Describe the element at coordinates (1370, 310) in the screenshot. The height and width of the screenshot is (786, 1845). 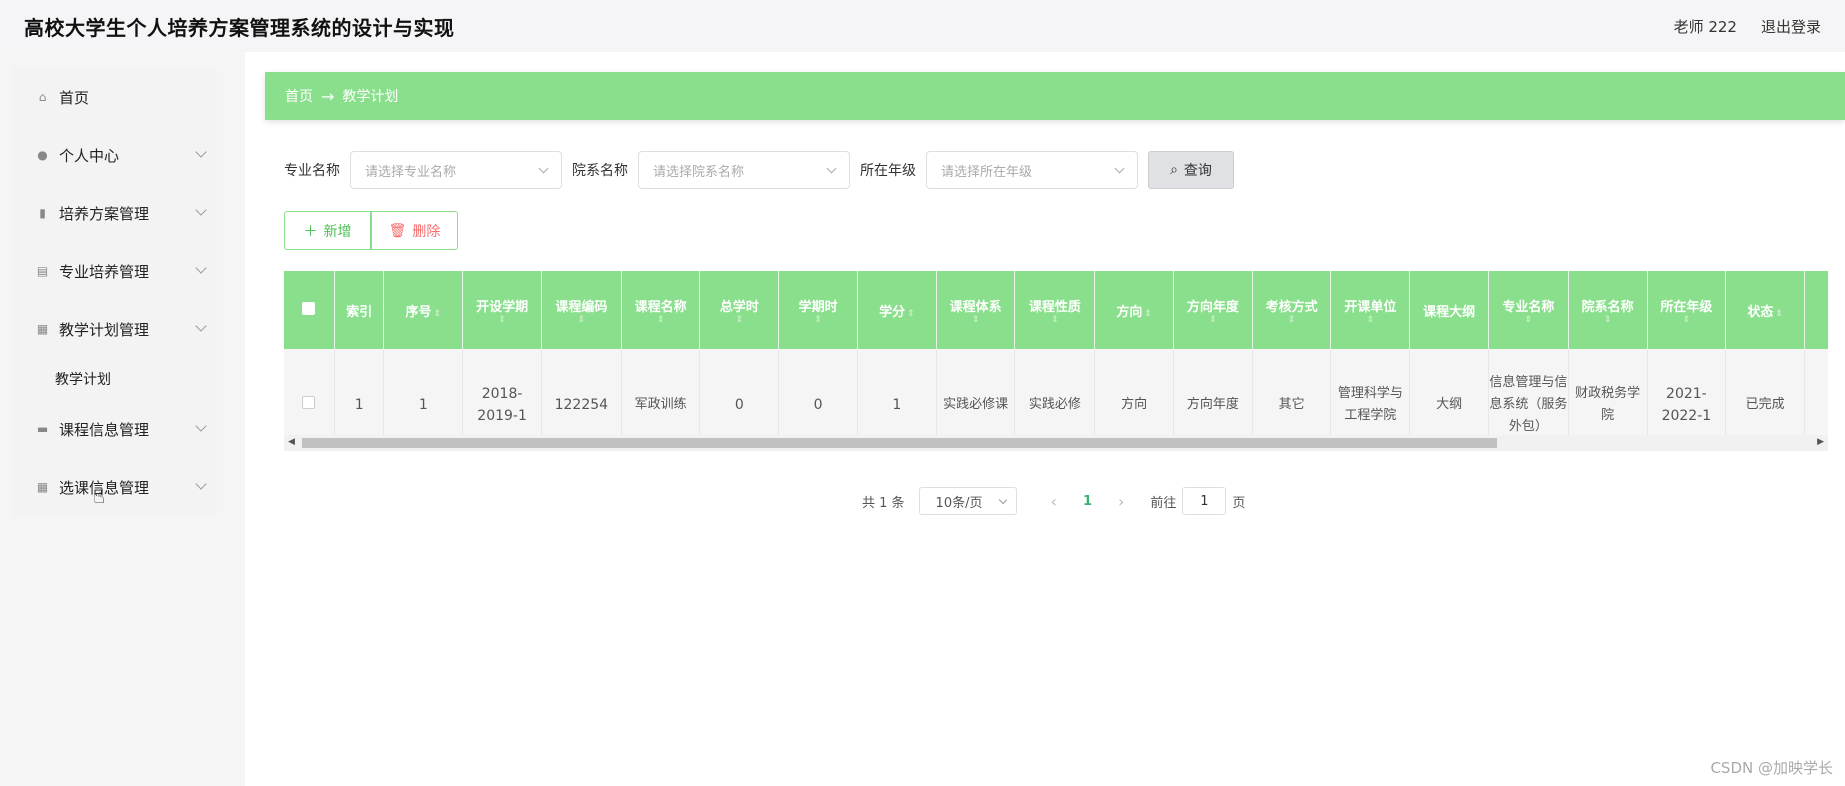
I see `header-offering-unit: 开课单位 ⇕` at that location.